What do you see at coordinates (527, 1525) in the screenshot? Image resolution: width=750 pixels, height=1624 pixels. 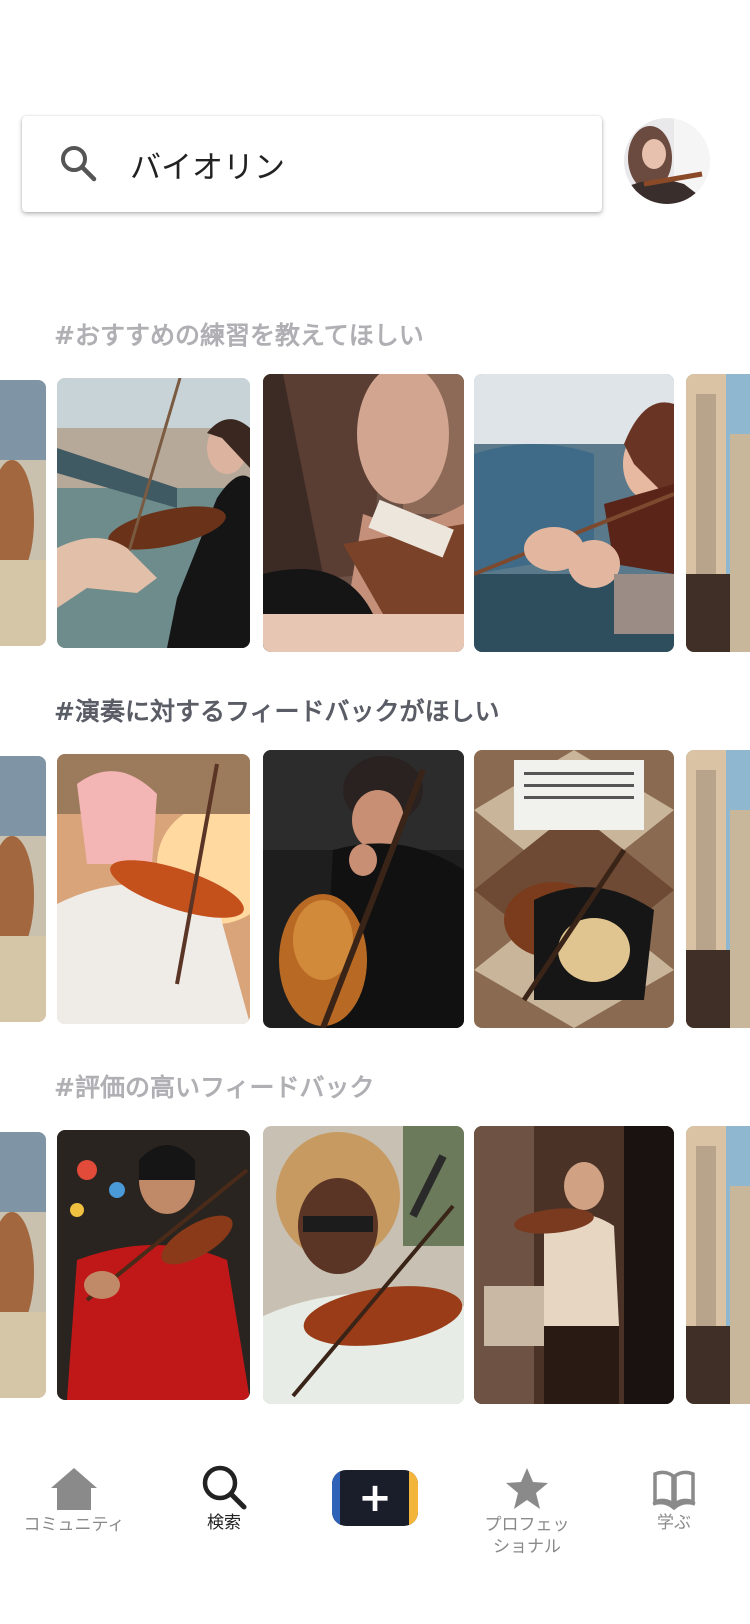 I see `tab-label: プロフェッ` at bounding box center [527, 1525].